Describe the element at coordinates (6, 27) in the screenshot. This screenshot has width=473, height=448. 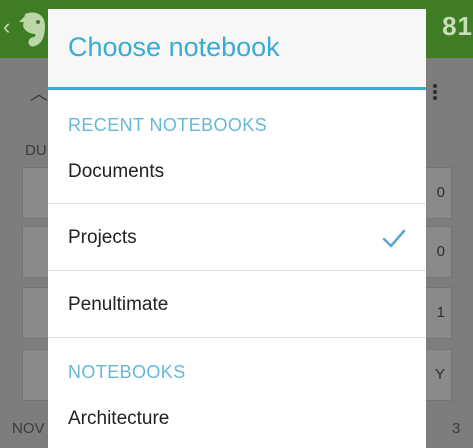
I see `back-arrow-icon: ‹` at that location.